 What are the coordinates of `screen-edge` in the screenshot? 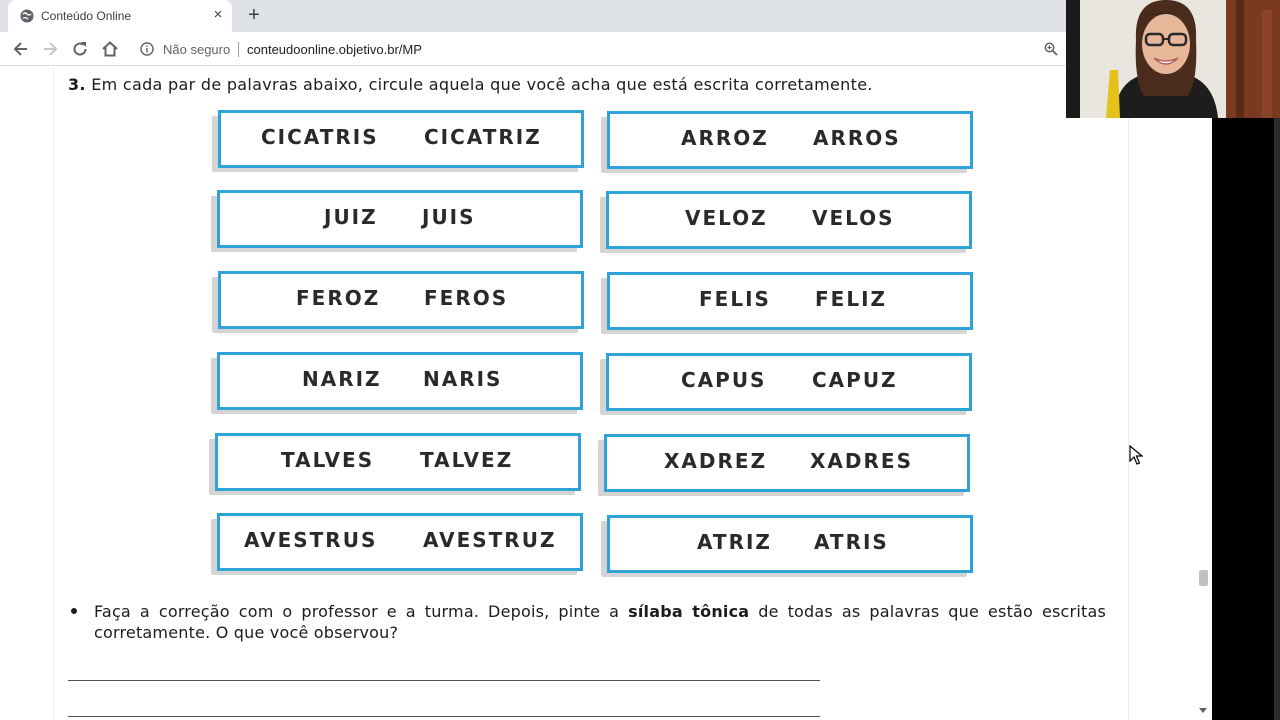 It's located at (1277, 419).